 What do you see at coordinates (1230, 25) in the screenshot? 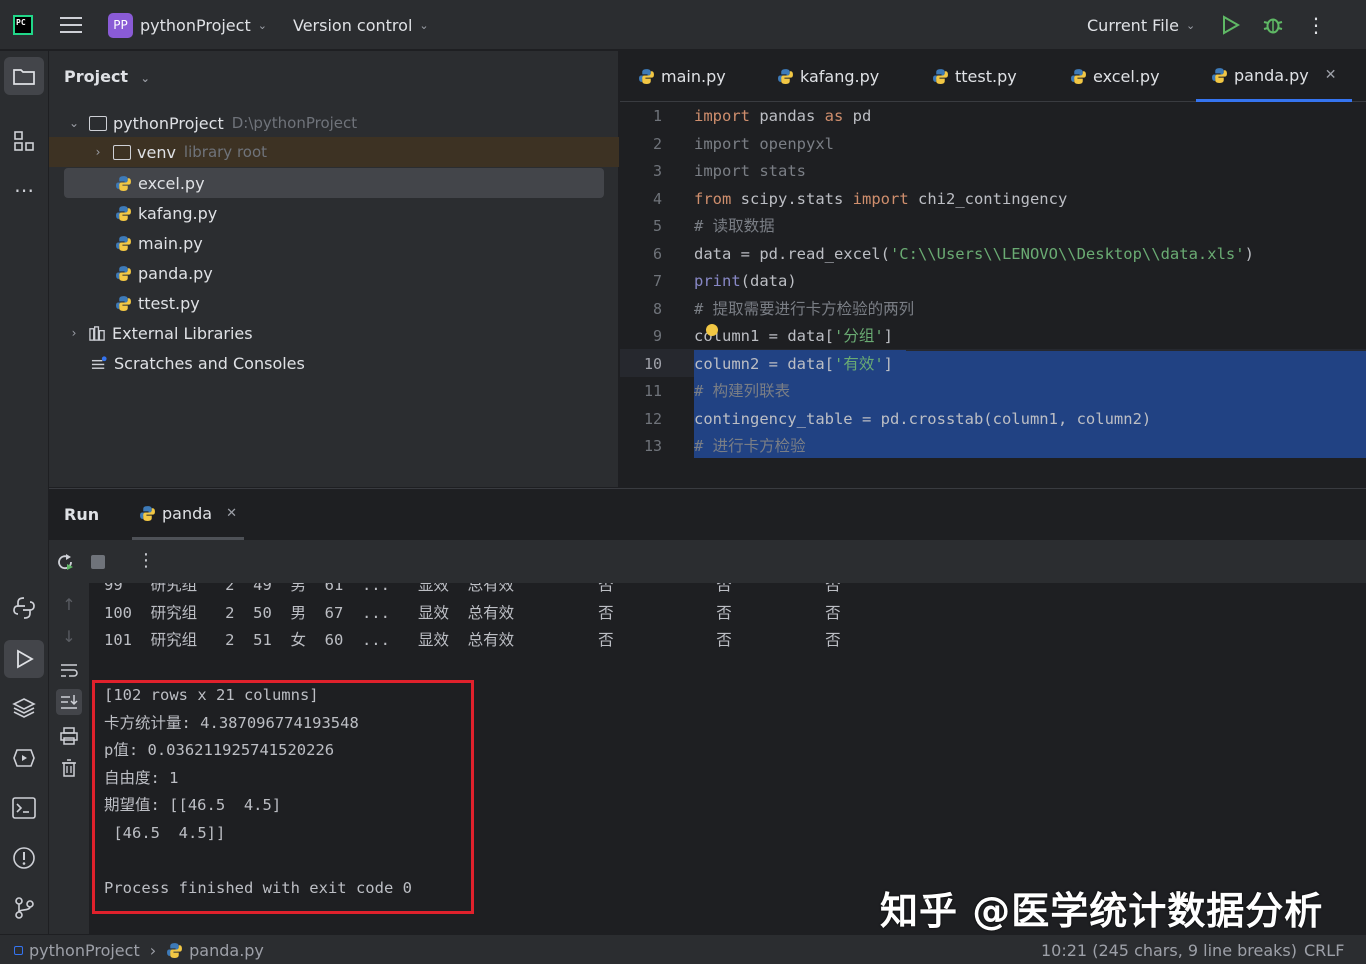
I see `run-button` at bounding box center [1230, 25].